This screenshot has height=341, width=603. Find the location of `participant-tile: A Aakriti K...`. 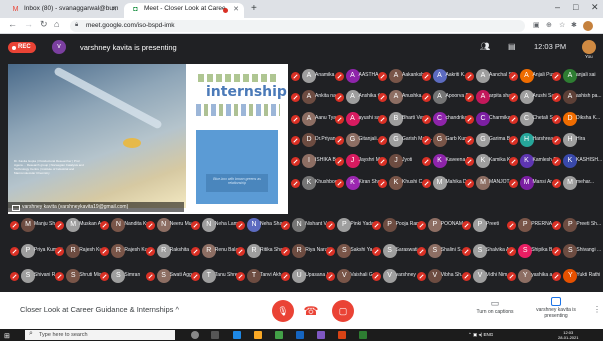

participant-tile: A Aakriti K... is located at coordinates (444, 76).